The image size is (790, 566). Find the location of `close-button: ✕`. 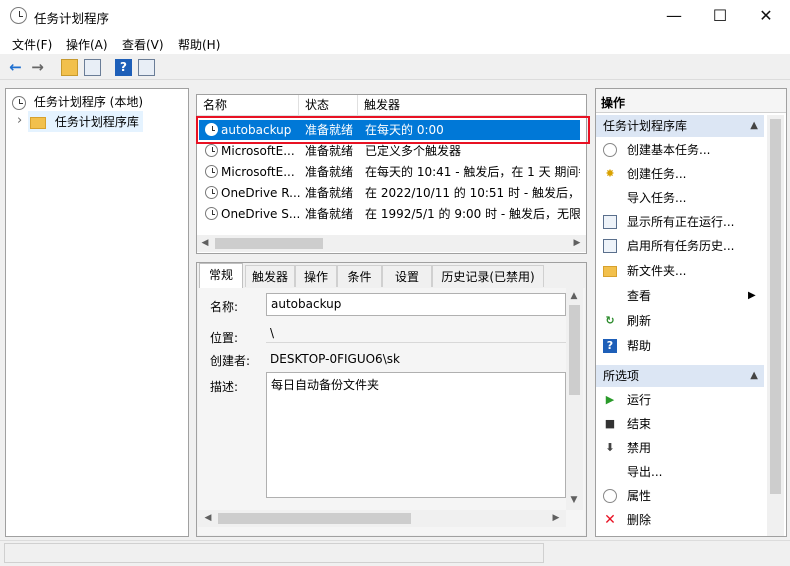

close-button: ✕ is located at coordinates (766, 16).